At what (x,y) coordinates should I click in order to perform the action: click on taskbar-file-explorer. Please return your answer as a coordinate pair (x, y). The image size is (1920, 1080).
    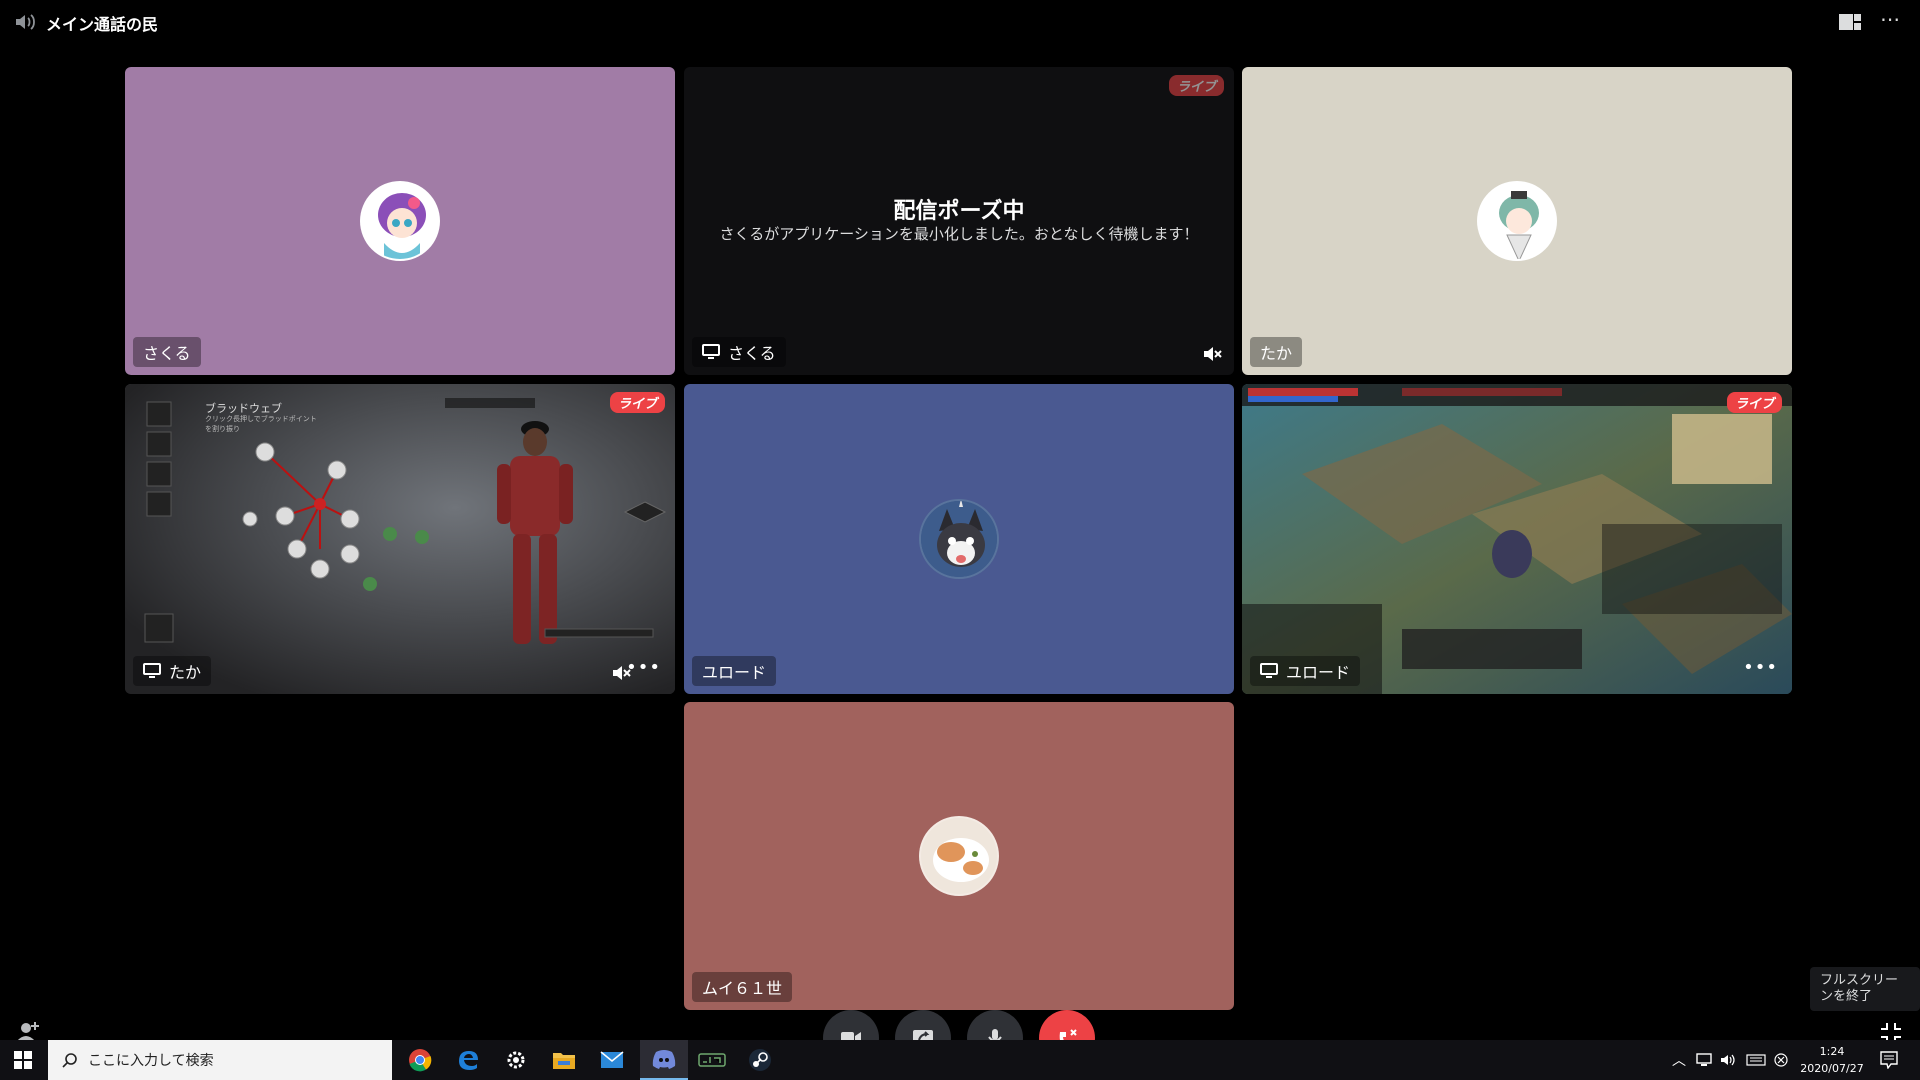
    Looking at the image, I should click on (564, 1060).